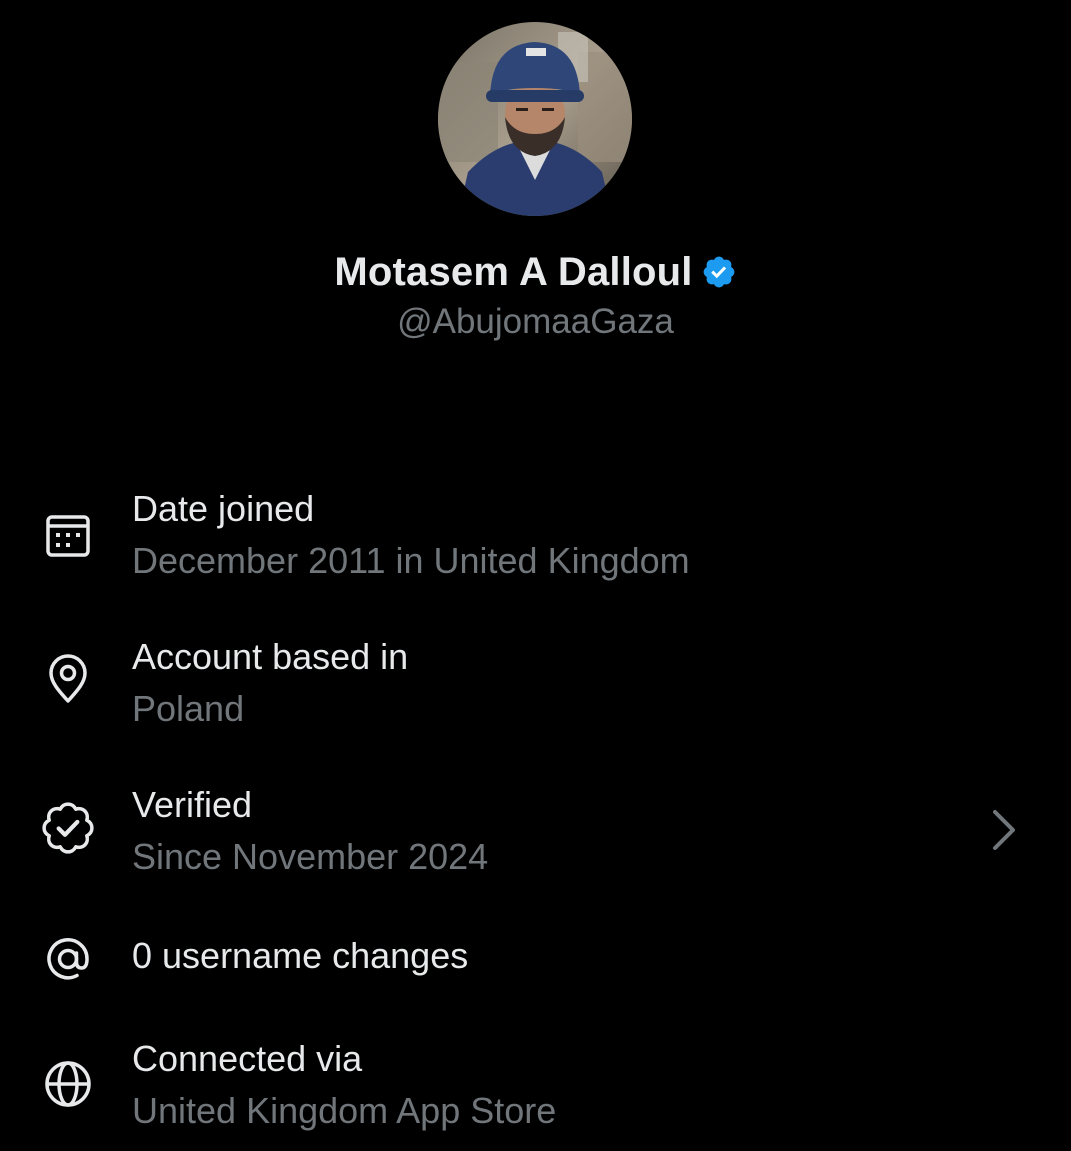 The image size is (1071, 1151). I want to click on location-pin-icon, so click(68, 678).